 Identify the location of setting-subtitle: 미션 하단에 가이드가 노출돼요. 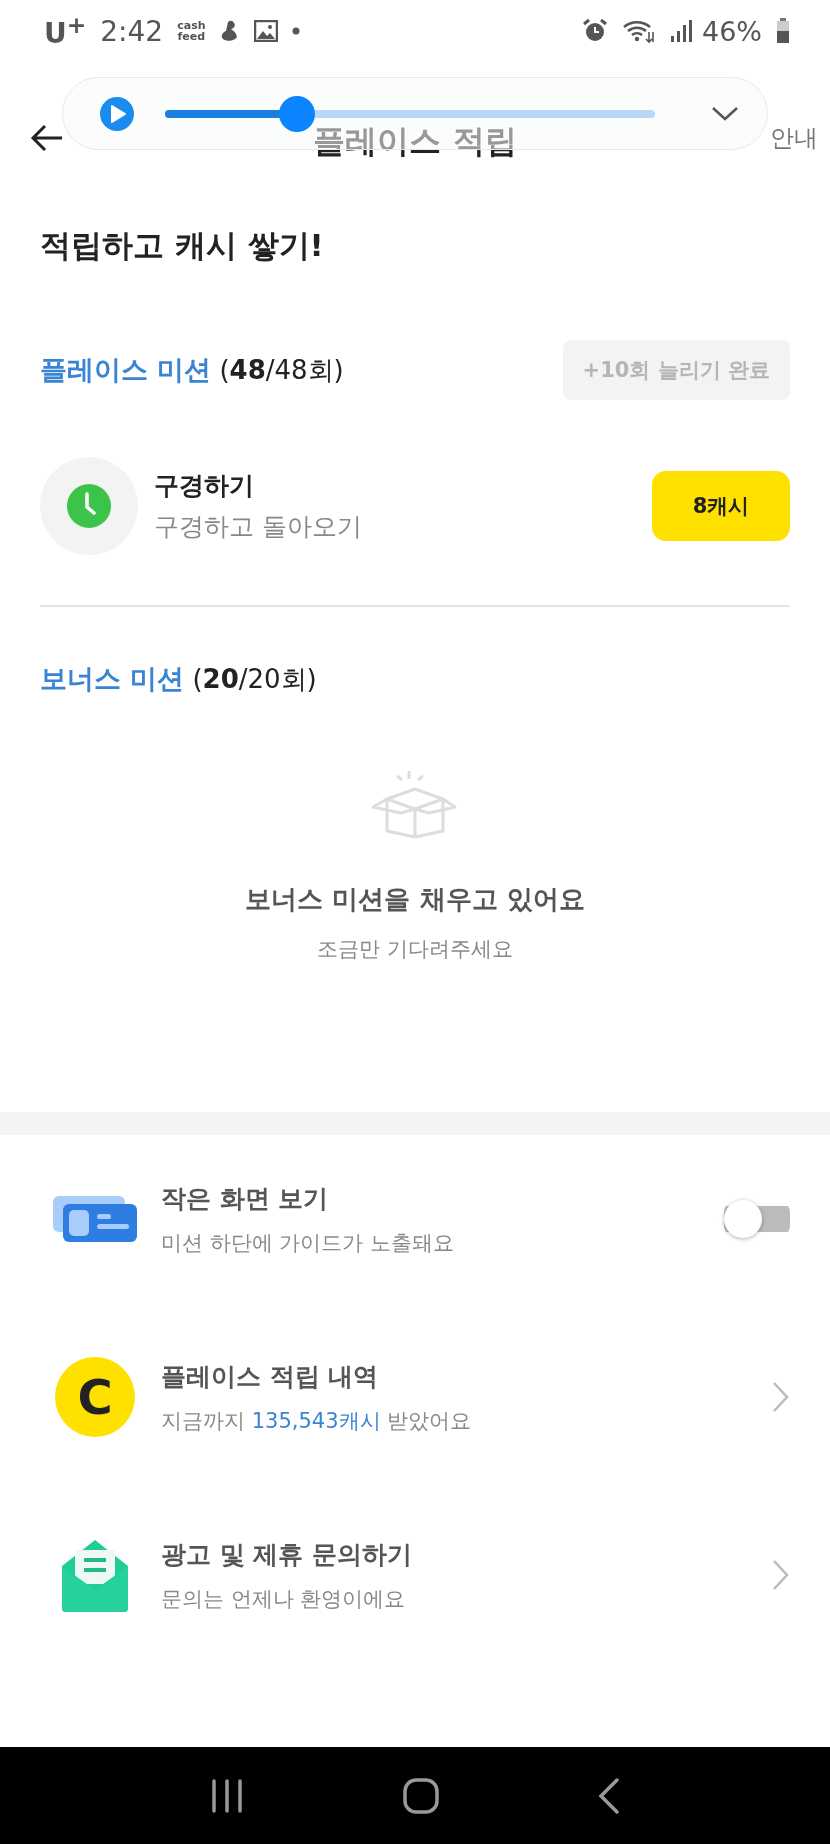
(308, 1243).